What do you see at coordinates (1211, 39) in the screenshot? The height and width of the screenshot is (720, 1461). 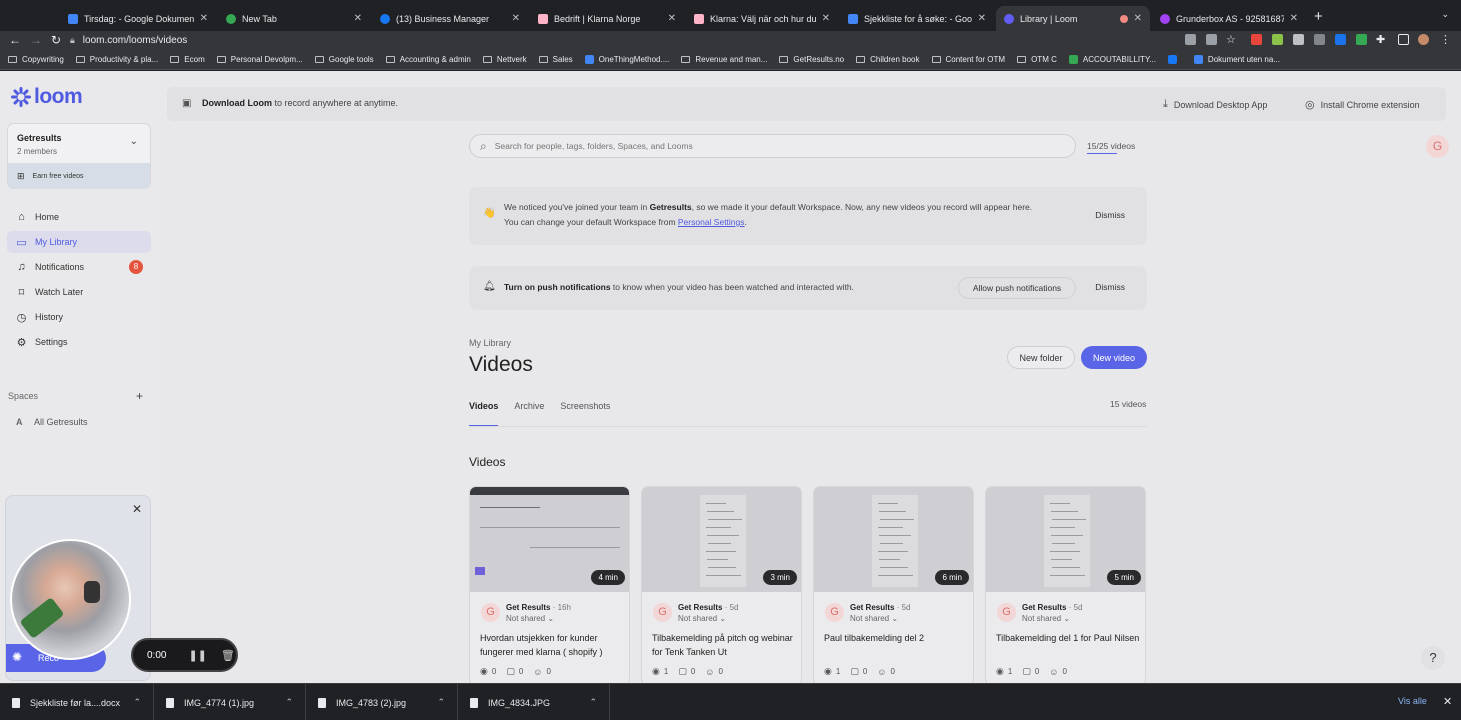 I see `share-icon` at bounding box center [1211, 39].